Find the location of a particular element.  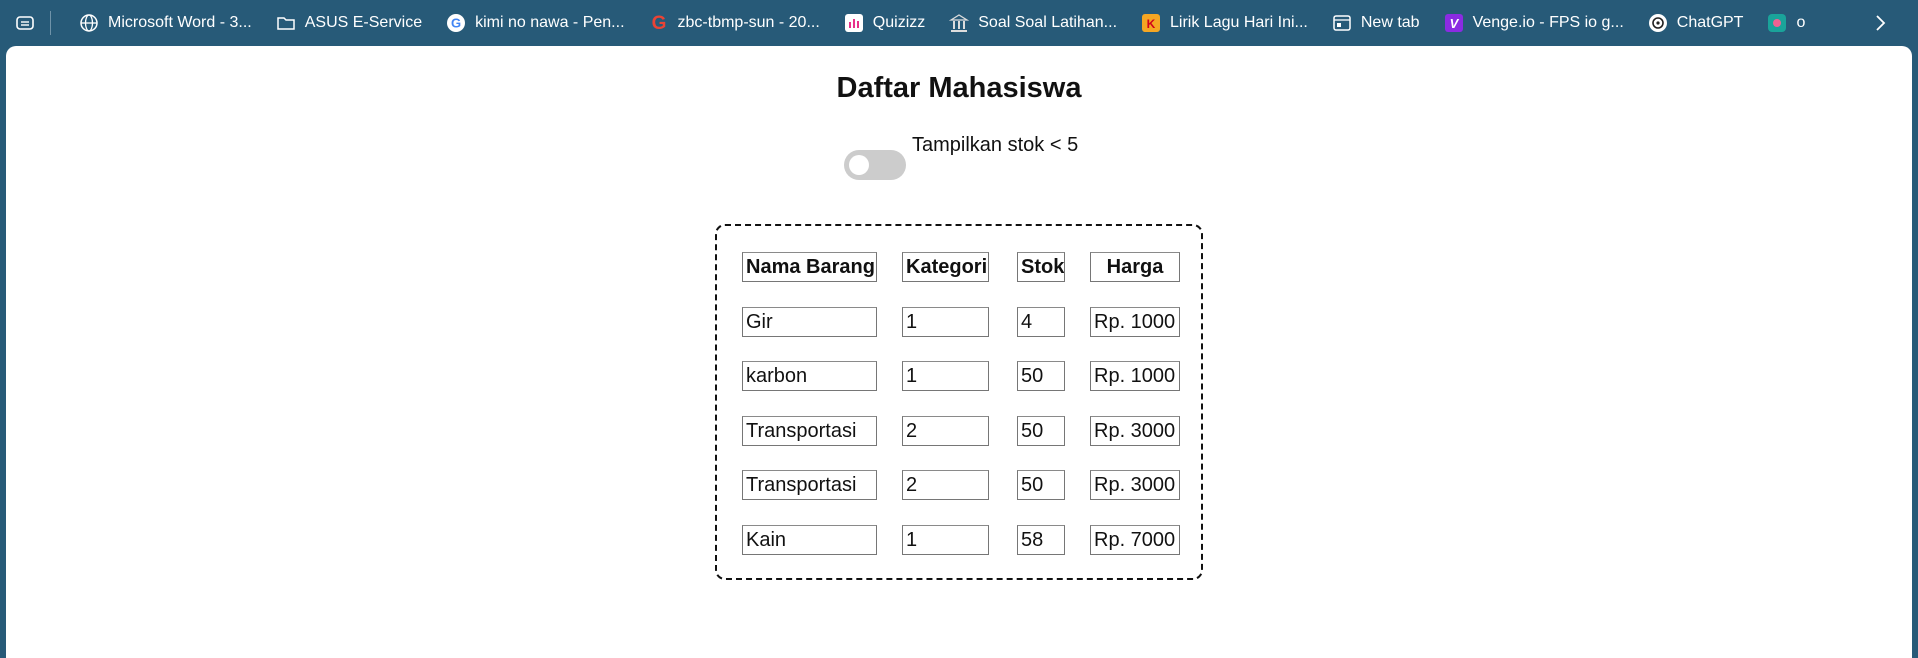

column-header: Stok is located at coordinates (1041, 267).